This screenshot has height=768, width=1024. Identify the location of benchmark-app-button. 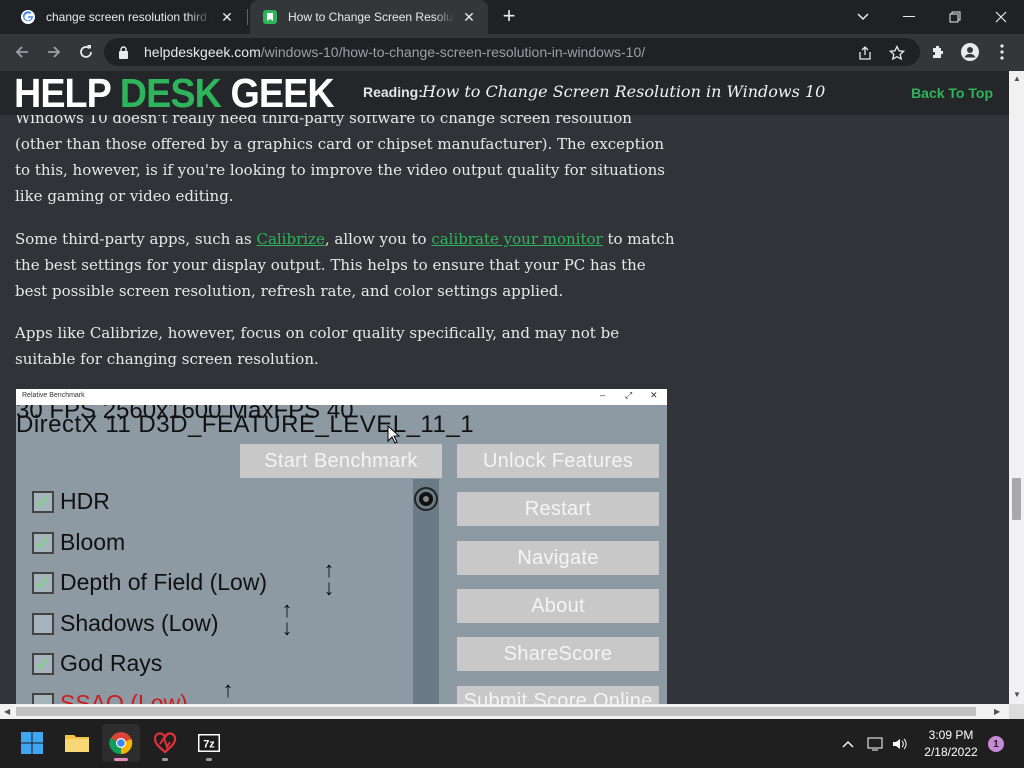
(165, 743).